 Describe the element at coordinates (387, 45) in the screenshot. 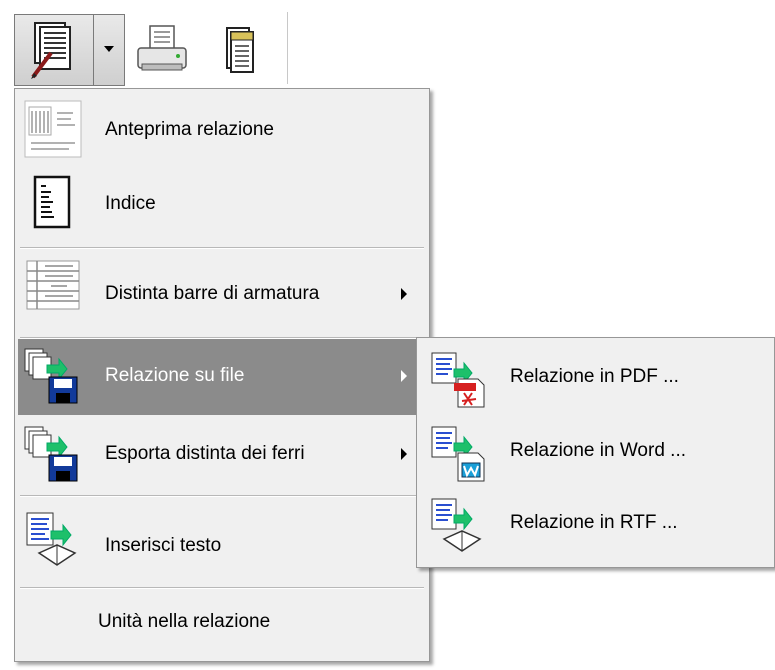

I see `toolbar` at that location.